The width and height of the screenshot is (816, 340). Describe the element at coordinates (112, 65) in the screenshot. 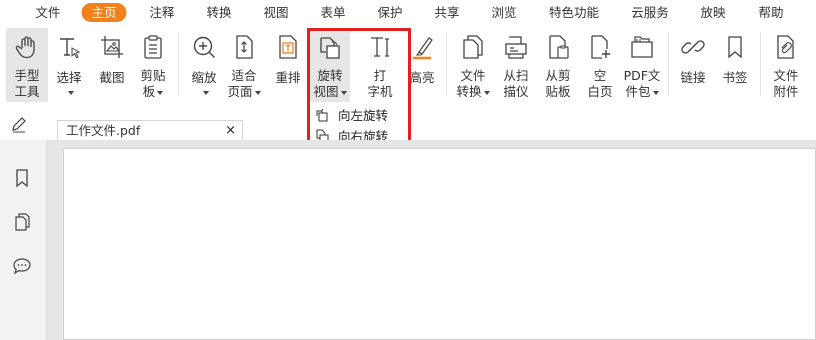

I see `screenshot-button: 截图` at that location.